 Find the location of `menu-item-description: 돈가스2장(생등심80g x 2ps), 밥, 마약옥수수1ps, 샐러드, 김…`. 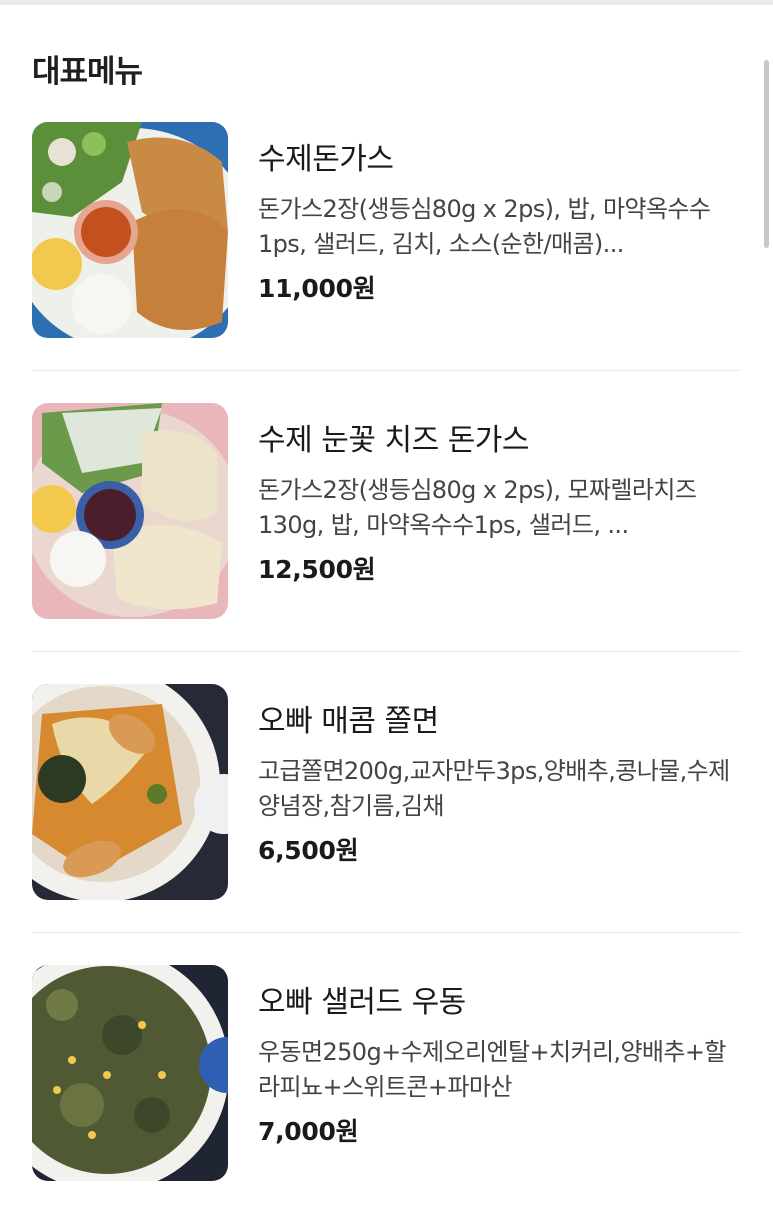

menu-item-description: 돈가스2장(생등심80g x 2ps), 밥, 마약옥수수1ps, 샐러드, 김… is located at coordinates (484, 226).